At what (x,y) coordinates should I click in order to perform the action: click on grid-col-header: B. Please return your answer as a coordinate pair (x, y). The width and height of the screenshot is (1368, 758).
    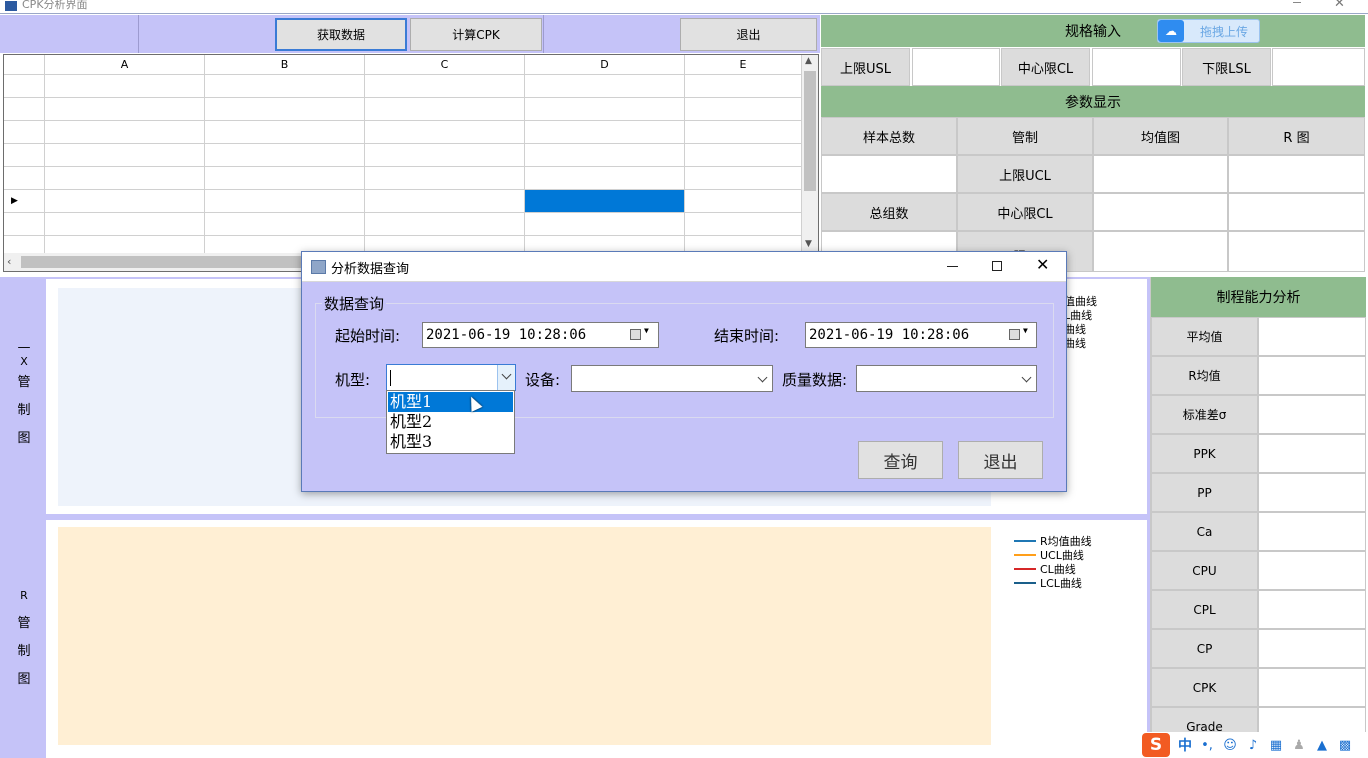
    Looking at the image, I should click on (285, 65).